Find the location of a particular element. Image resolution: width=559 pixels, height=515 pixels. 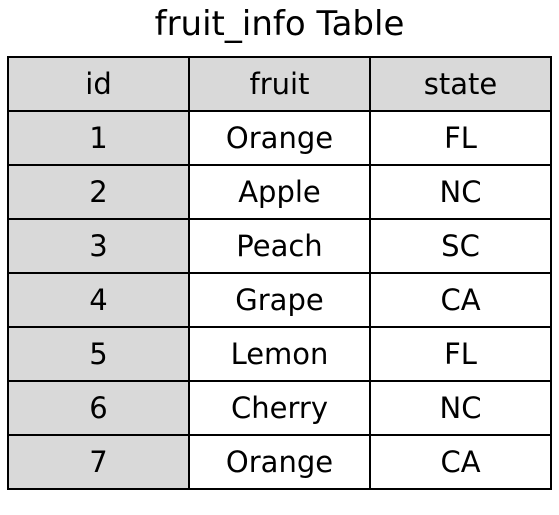

cell-fruit: Grape is located at coordinates (279, 300).